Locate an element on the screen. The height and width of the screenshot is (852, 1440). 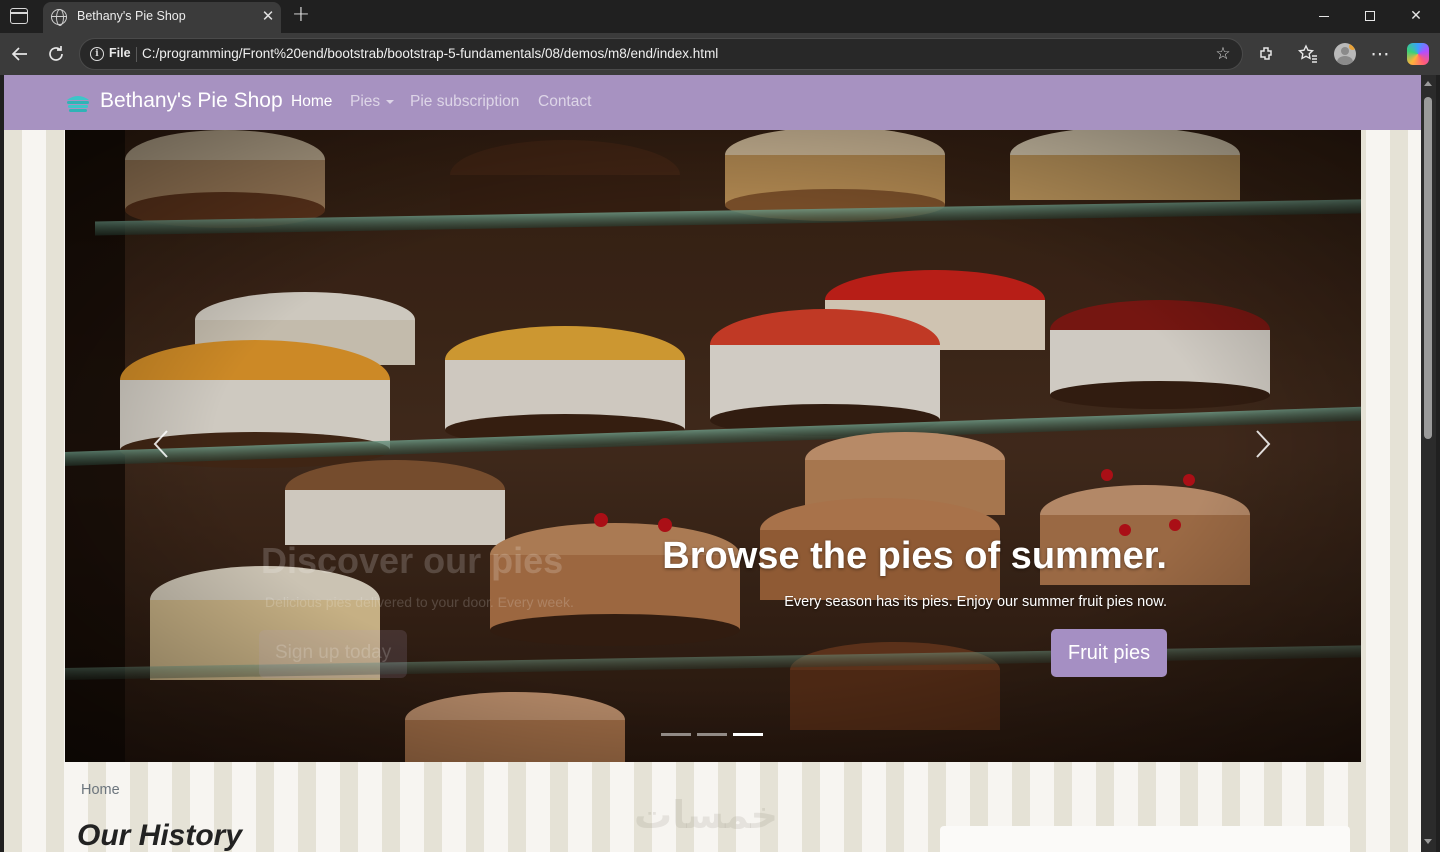
tab-close-icon: ✕ is located at coordinates (268, 16).